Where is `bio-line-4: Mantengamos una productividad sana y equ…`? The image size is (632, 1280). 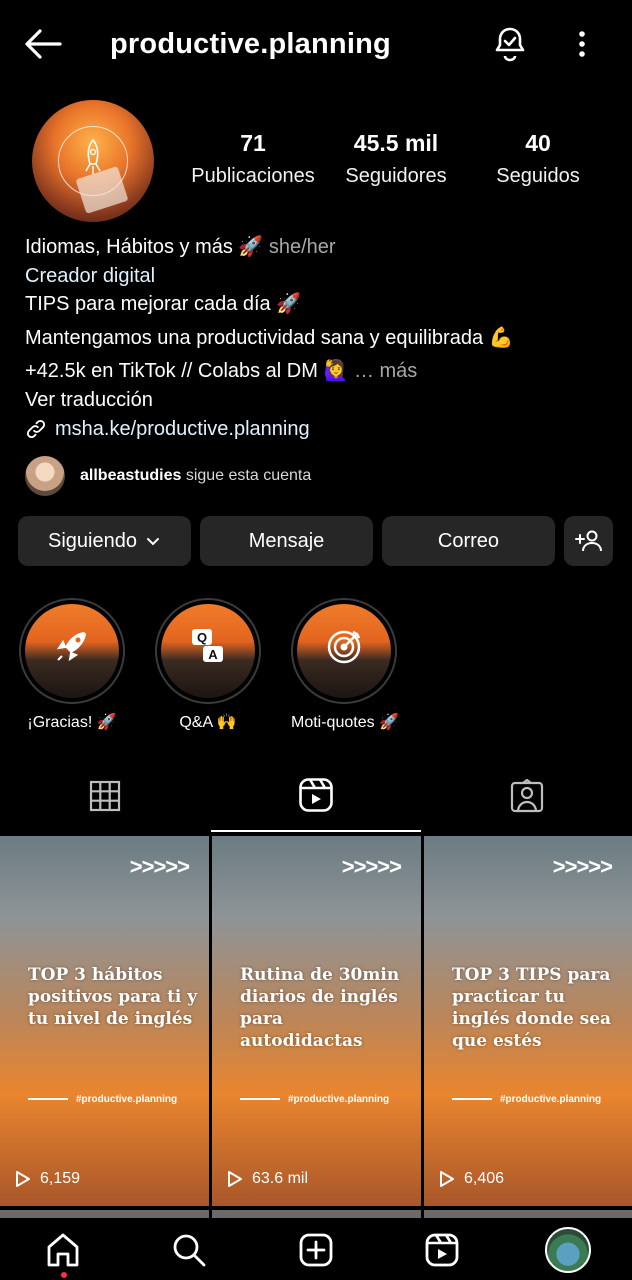
bio-line-4: Mantengamos una productividad sana y equ… is located at coordinates (269, 338).